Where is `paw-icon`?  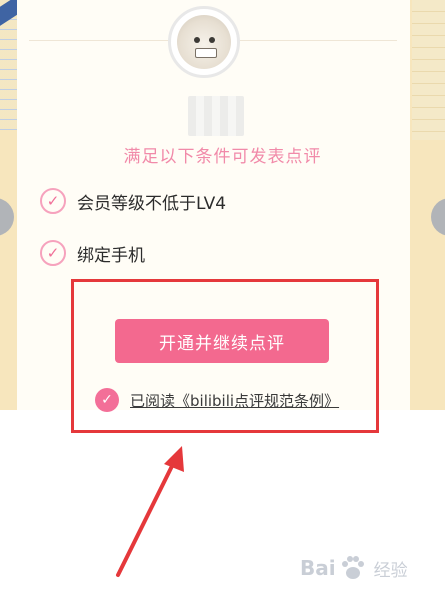
paw-icon is located at coordinates (352, 567).